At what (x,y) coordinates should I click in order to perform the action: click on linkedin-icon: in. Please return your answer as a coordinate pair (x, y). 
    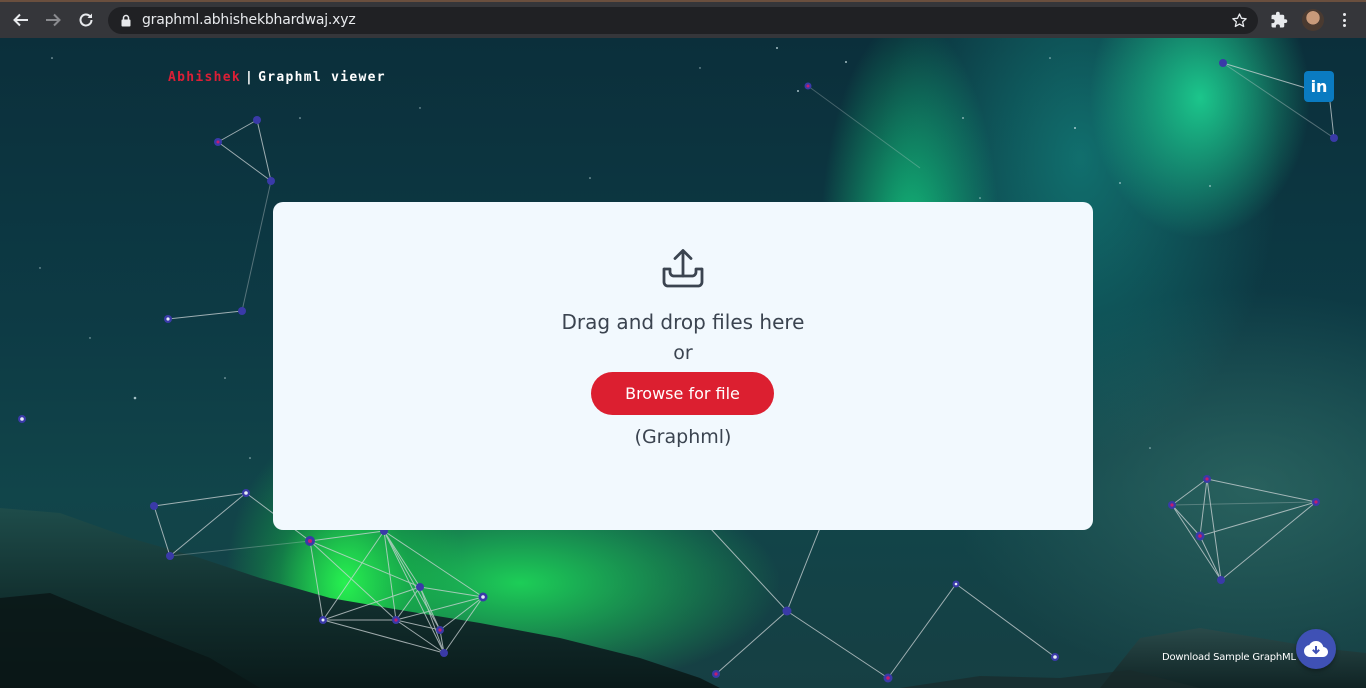
    Looking at the image, I should click on (1319, 86).